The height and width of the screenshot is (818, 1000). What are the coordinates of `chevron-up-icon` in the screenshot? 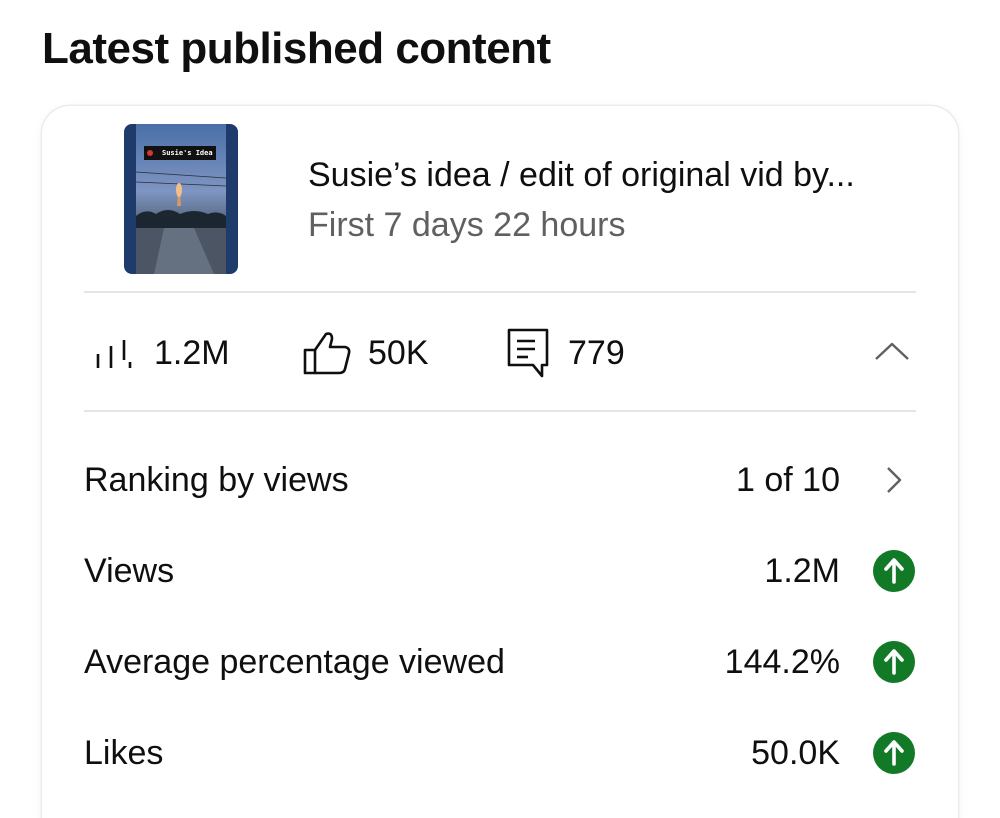 It's located at (892, 353).